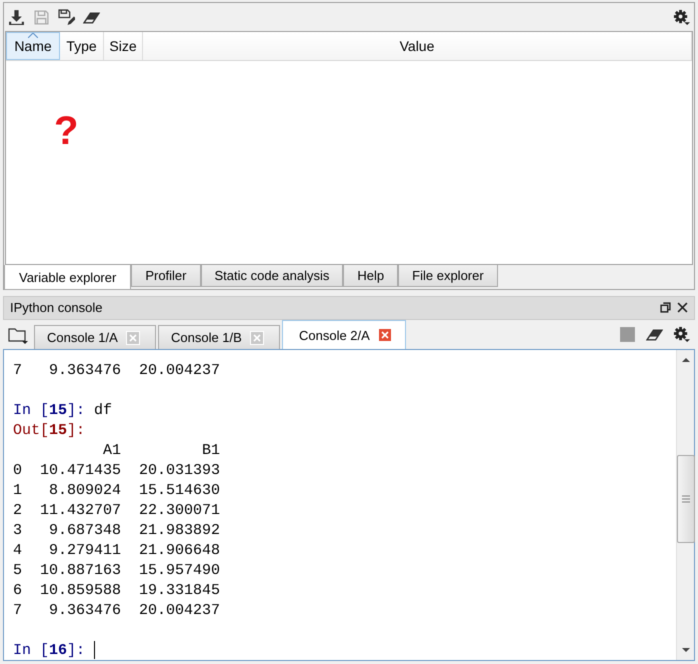 This screenshot has width=698, height=664. What do you see at coordinates (116, 550) in the screenshot?
I see `console-output: 4 9.279411 21.906648` at bounding box center [116, 550].